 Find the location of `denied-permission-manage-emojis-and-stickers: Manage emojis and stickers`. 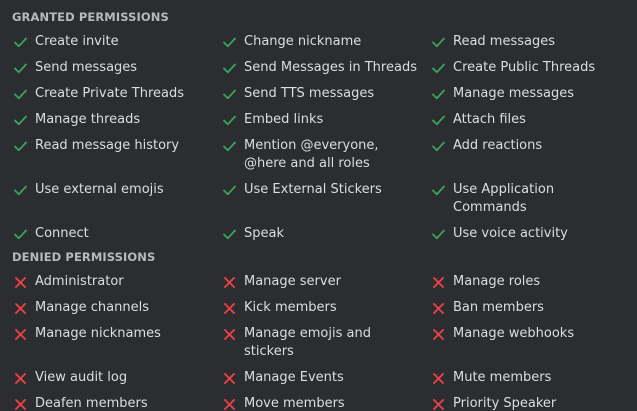

denied-permission-manage-emojis-and-stickers: Manage emojis and stickers is located at coordinates (325, 343).